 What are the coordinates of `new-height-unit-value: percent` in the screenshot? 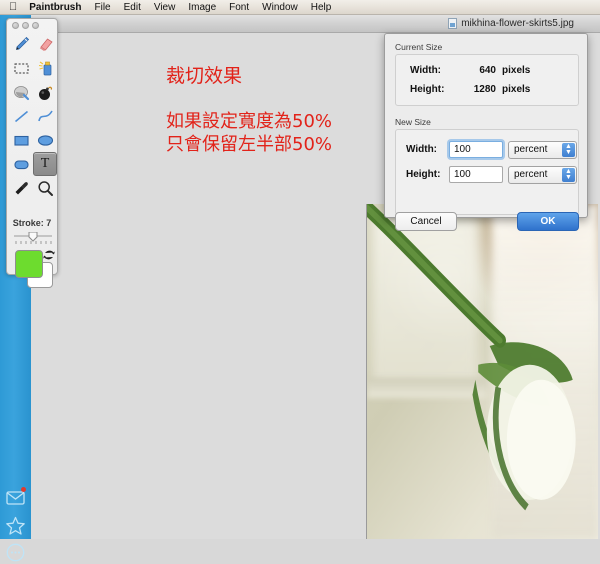 It's located at (531, 174).